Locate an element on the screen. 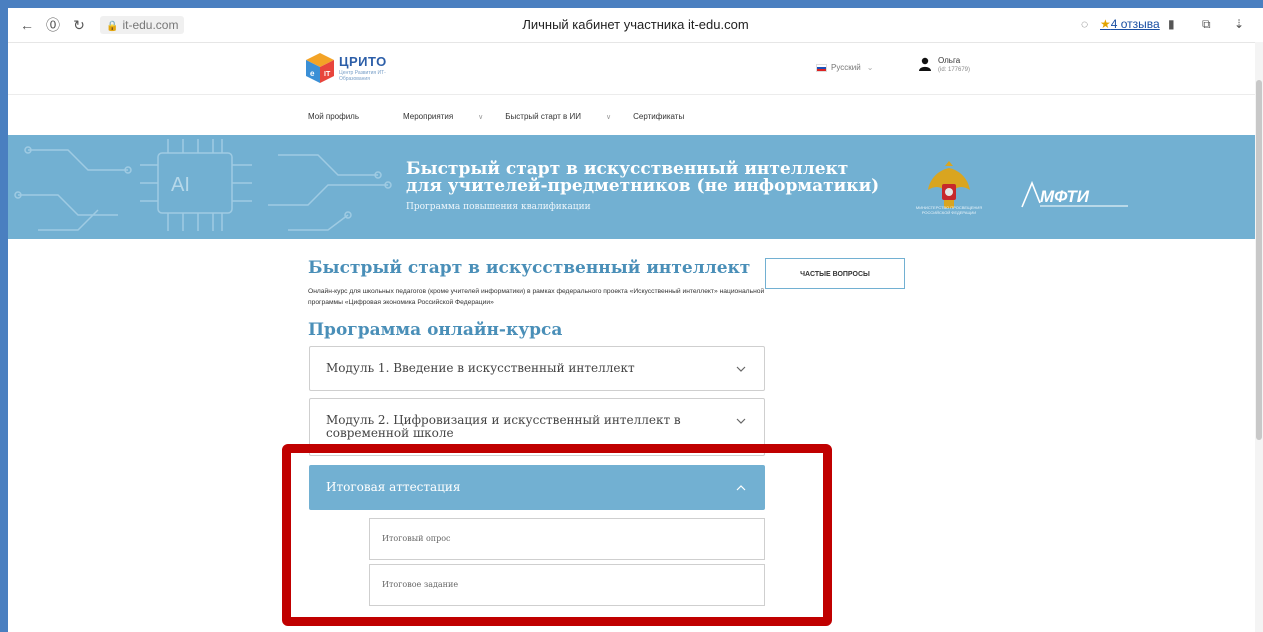  faq-button: ЧАСТЫЕ ВОПРОСЫ is located at coordinates (835, 273).